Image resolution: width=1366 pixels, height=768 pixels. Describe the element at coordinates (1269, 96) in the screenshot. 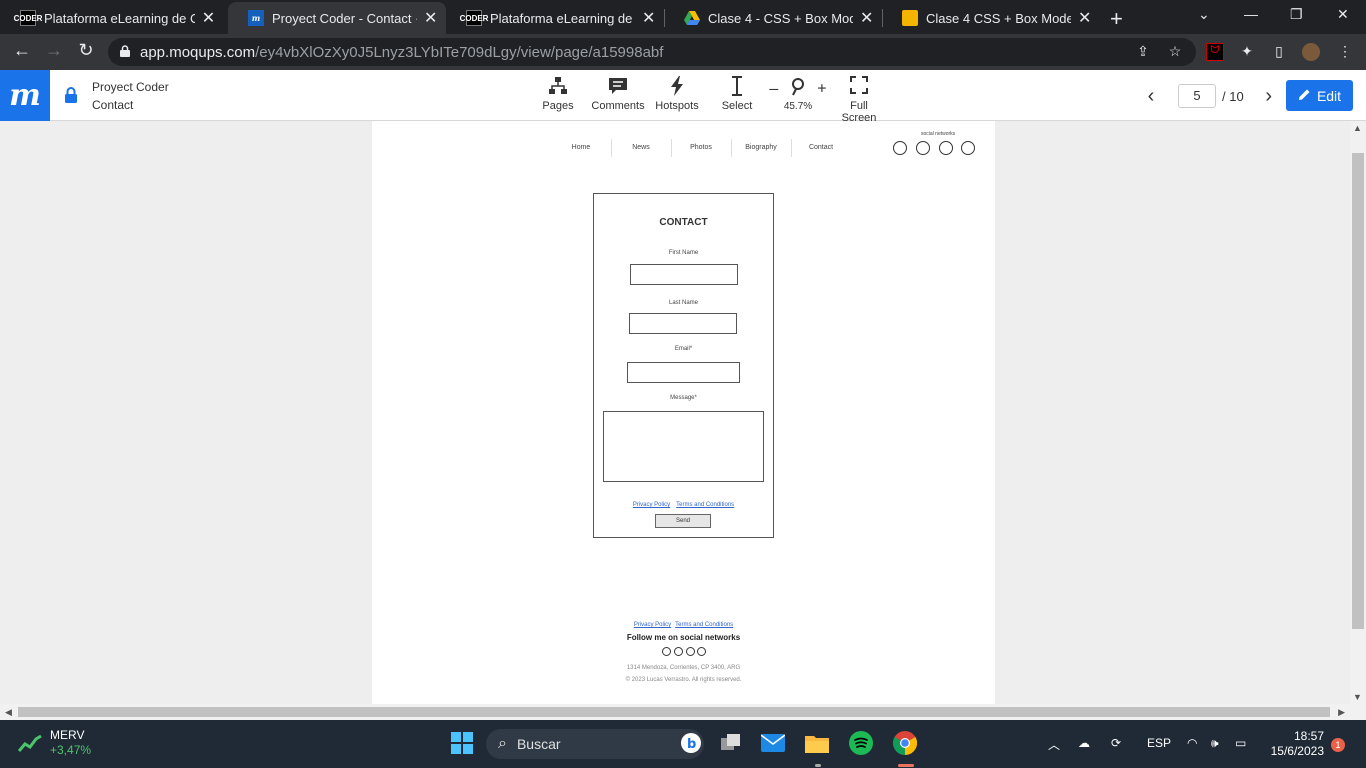

I see `chevron-right-icon: ›` at that location.